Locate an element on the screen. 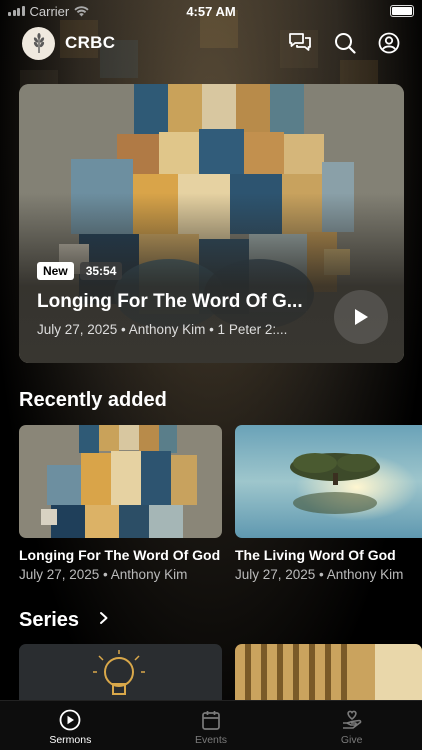 This screenshot has width=422, height=750. church-logo is located at coordinates (38, 43).